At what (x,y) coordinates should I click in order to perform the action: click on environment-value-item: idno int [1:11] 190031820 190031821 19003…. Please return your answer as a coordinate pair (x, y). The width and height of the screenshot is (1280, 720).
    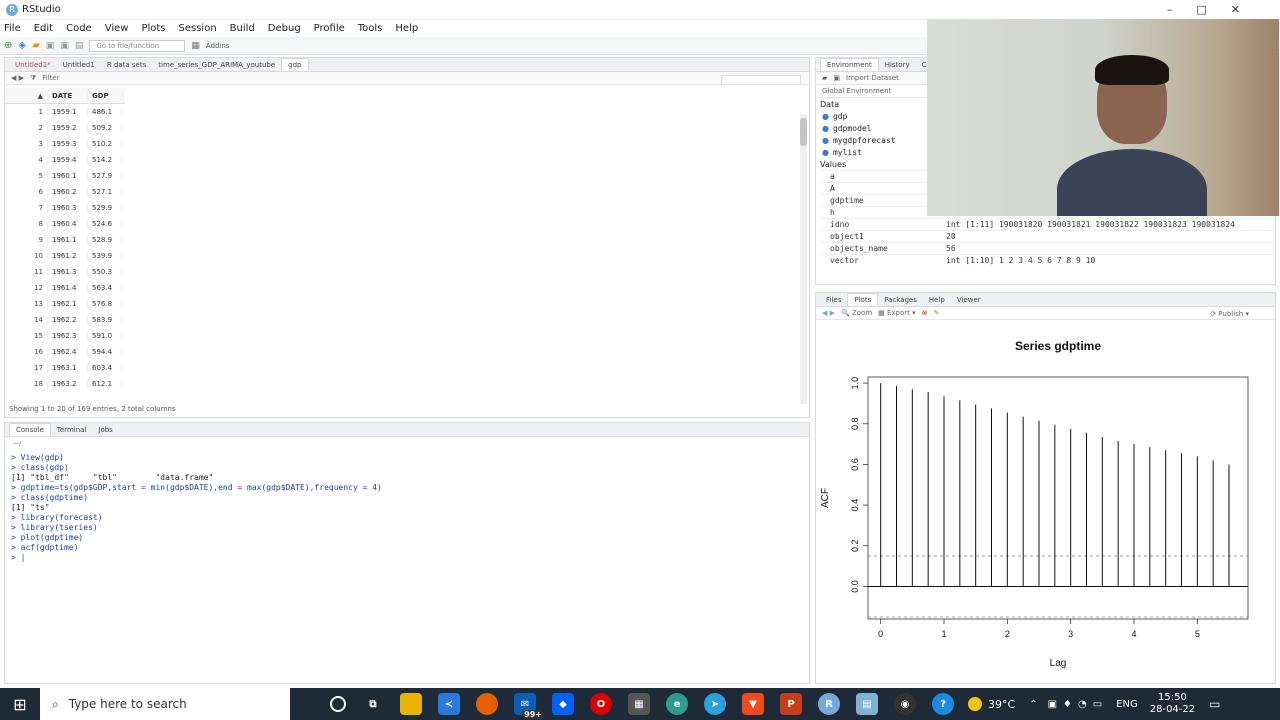
    Looking at the image, I should click on (1047, 224).